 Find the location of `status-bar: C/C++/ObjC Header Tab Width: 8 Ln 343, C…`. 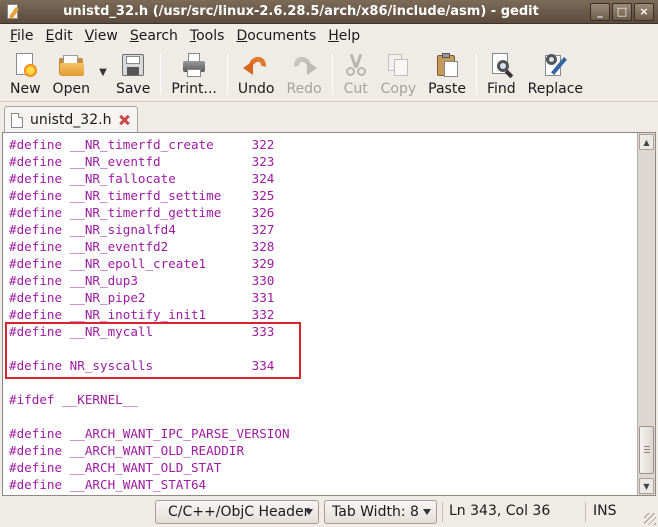

status-bar: C/C++/ObjC Header Tab Width: 8 Ln 343, C… is located at coordinates (329, 512).